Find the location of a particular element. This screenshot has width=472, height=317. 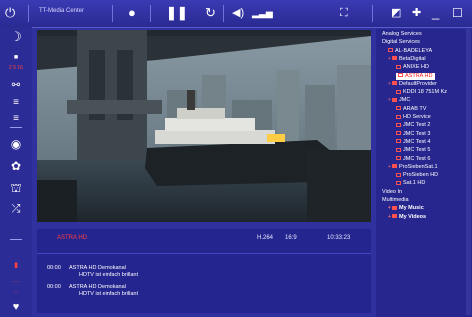

channel-digits: 2 5 16 is located at coordinates (16, 68).